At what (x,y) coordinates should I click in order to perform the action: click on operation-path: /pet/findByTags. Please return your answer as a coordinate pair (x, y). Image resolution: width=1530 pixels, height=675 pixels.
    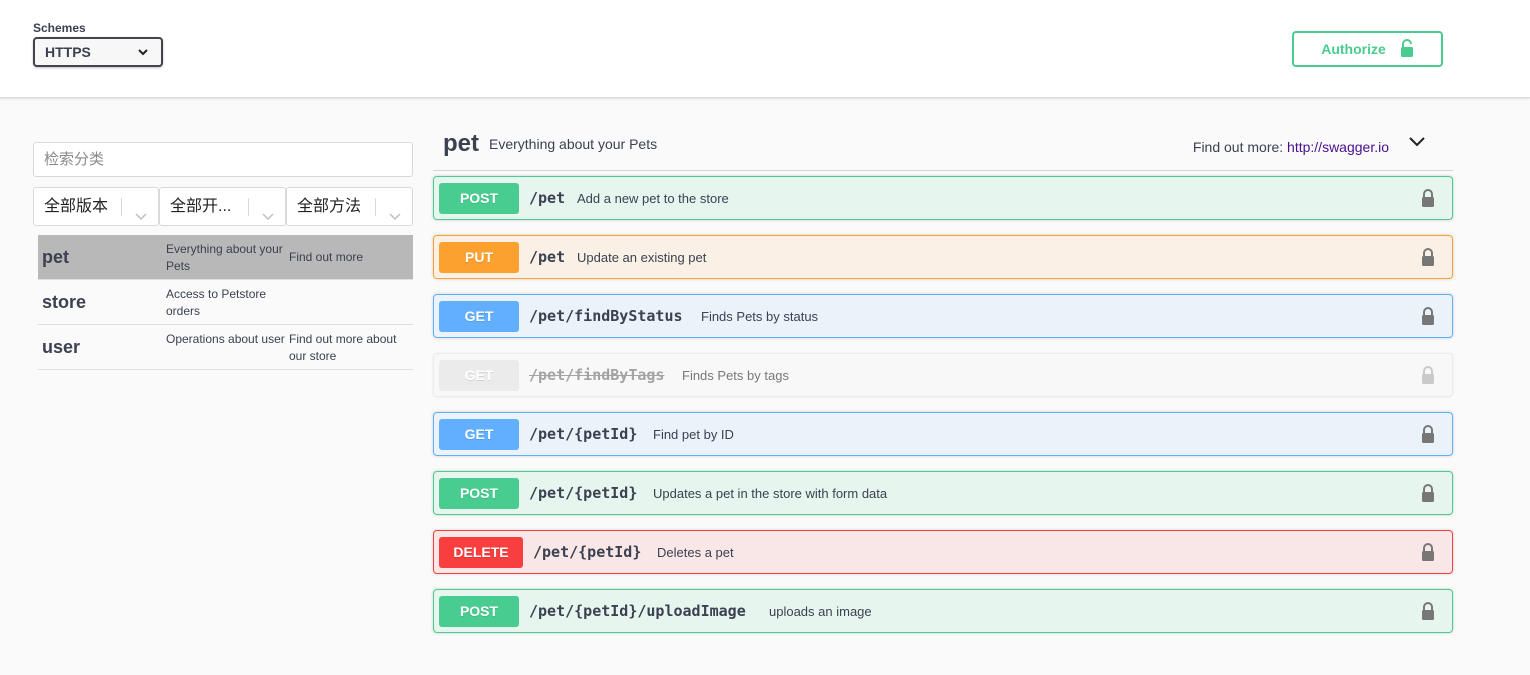
    Looking at the image, I should click on (597, 375).